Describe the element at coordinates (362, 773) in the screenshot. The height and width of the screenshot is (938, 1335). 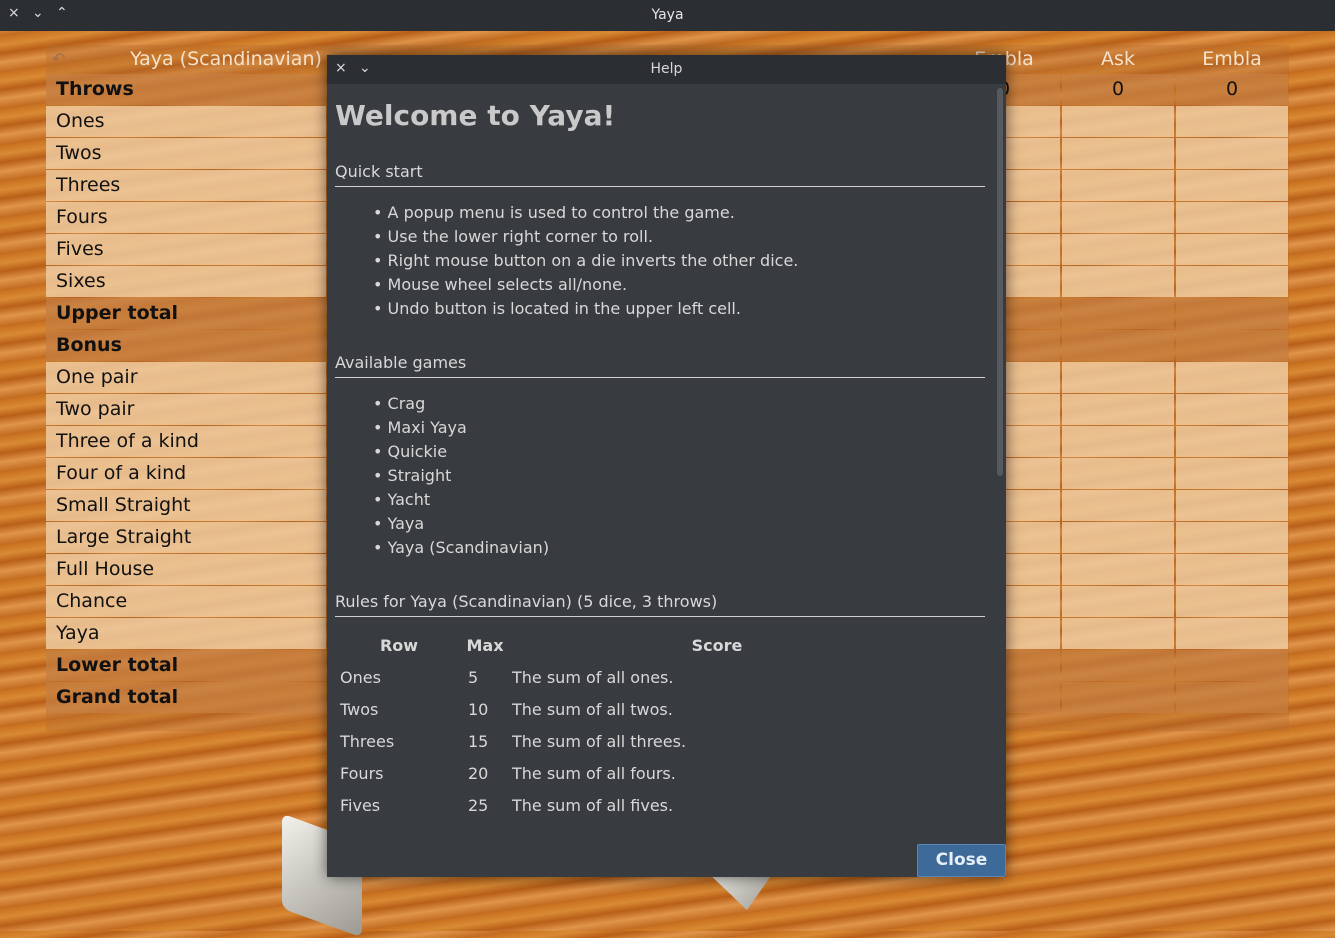
I see `table-cell: Fours` at that location.